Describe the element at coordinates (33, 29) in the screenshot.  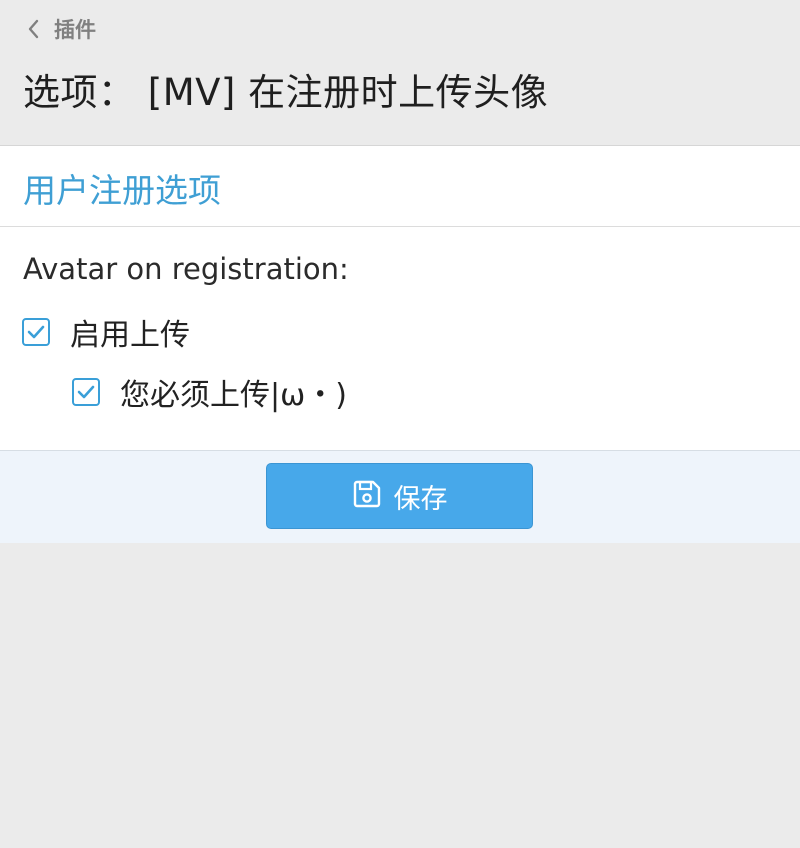
I see `chevron-left-icon` at that location.